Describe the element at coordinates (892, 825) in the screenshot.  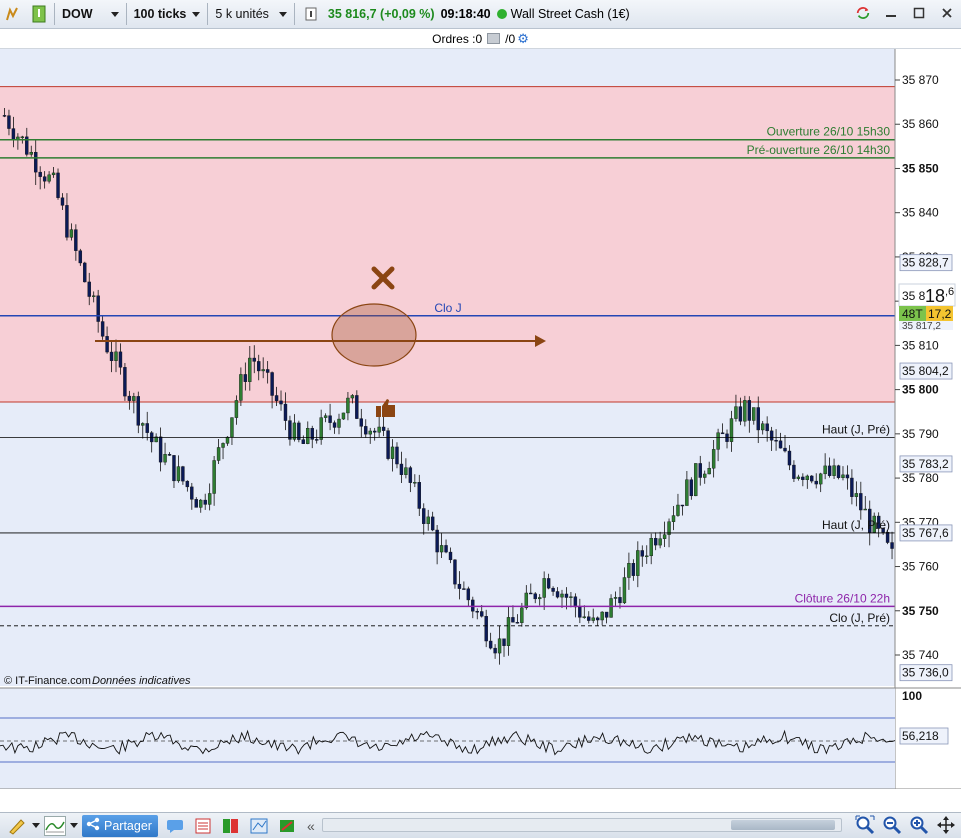
I see `zoom-out-icon` at that location.